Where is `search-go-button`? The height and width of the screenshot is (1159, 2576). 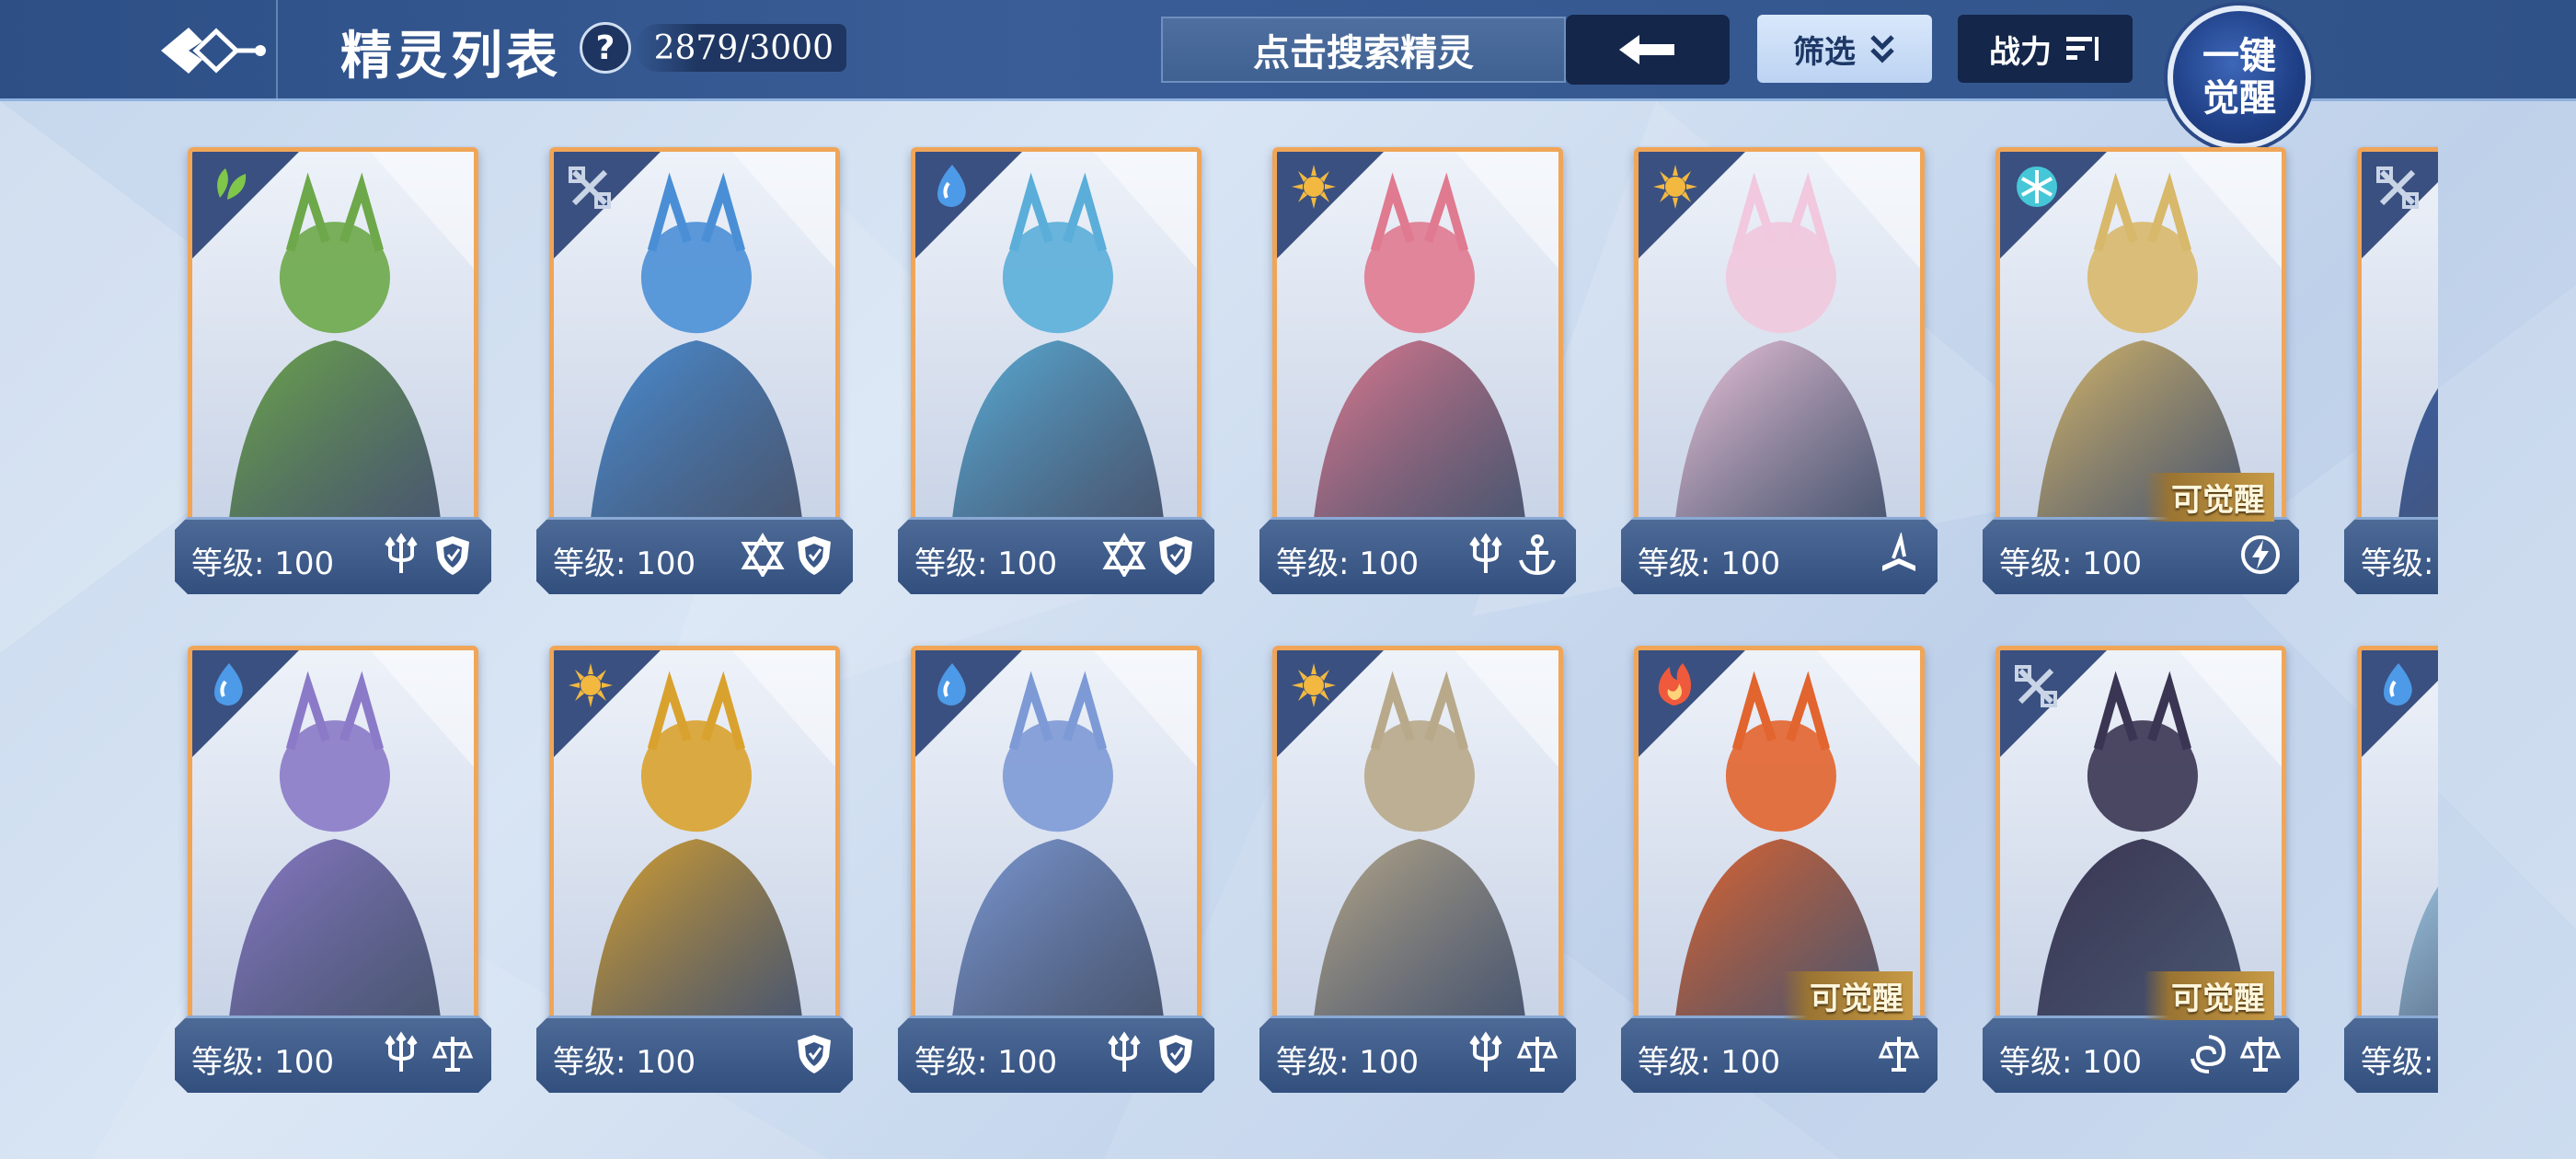
search-go-button is located at coordinates (1648, 50).